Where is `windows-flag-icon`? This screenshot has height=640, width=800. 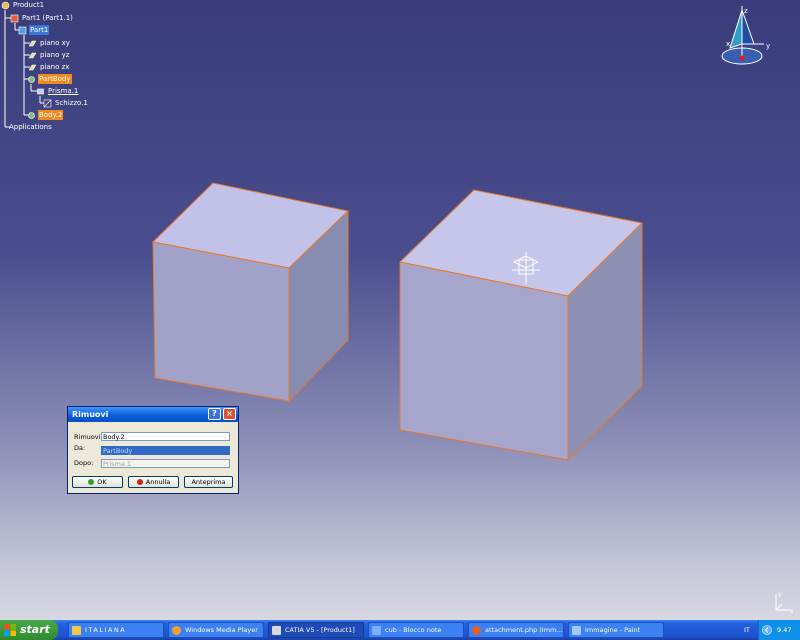
windows-flag-icon is located at coordinates (10, 630).